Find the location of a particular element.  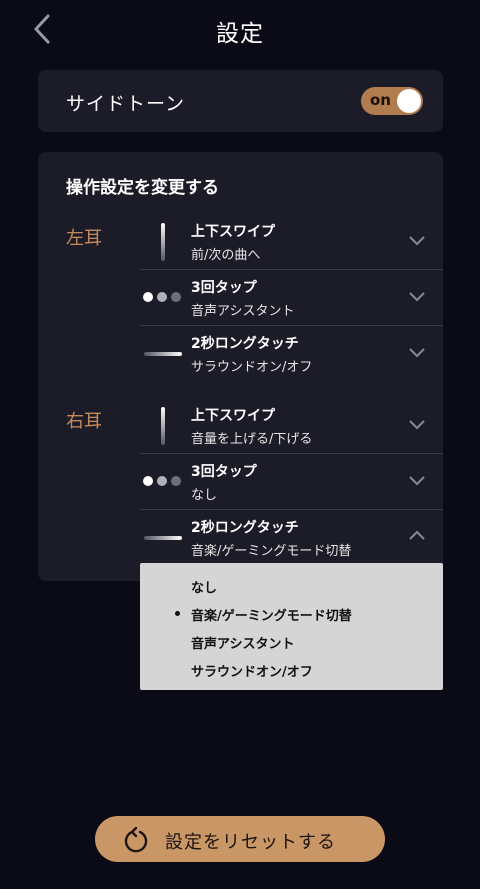

left-ear-label: 左耳 is located at coordinates (84, 238).